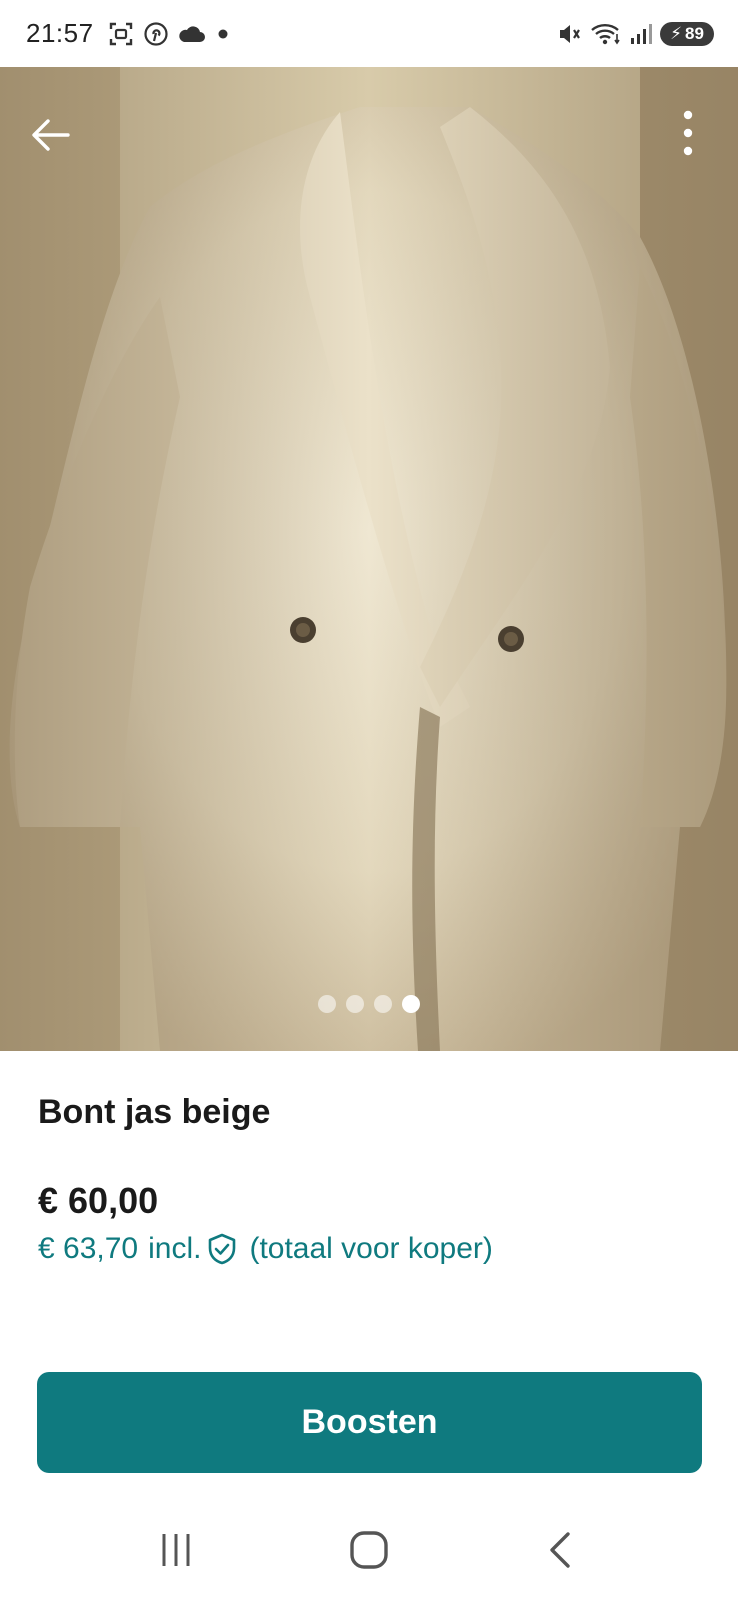 This screenshot has height=1600, width=738. Describe the element at coordinates (369, 1004) in the screenshot. I see `carousel-indicator` at that location.